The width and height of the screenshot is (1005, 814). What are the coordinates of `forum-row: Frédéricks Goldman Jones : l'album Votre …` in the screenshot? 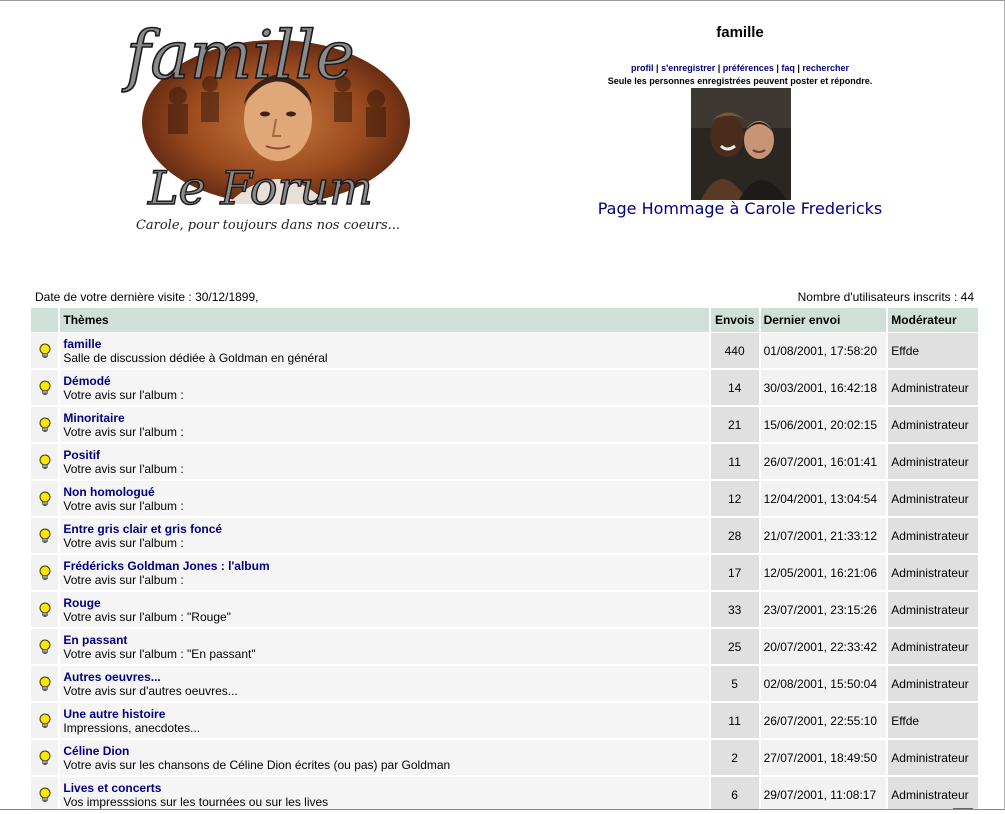 It's located at (504, 573).